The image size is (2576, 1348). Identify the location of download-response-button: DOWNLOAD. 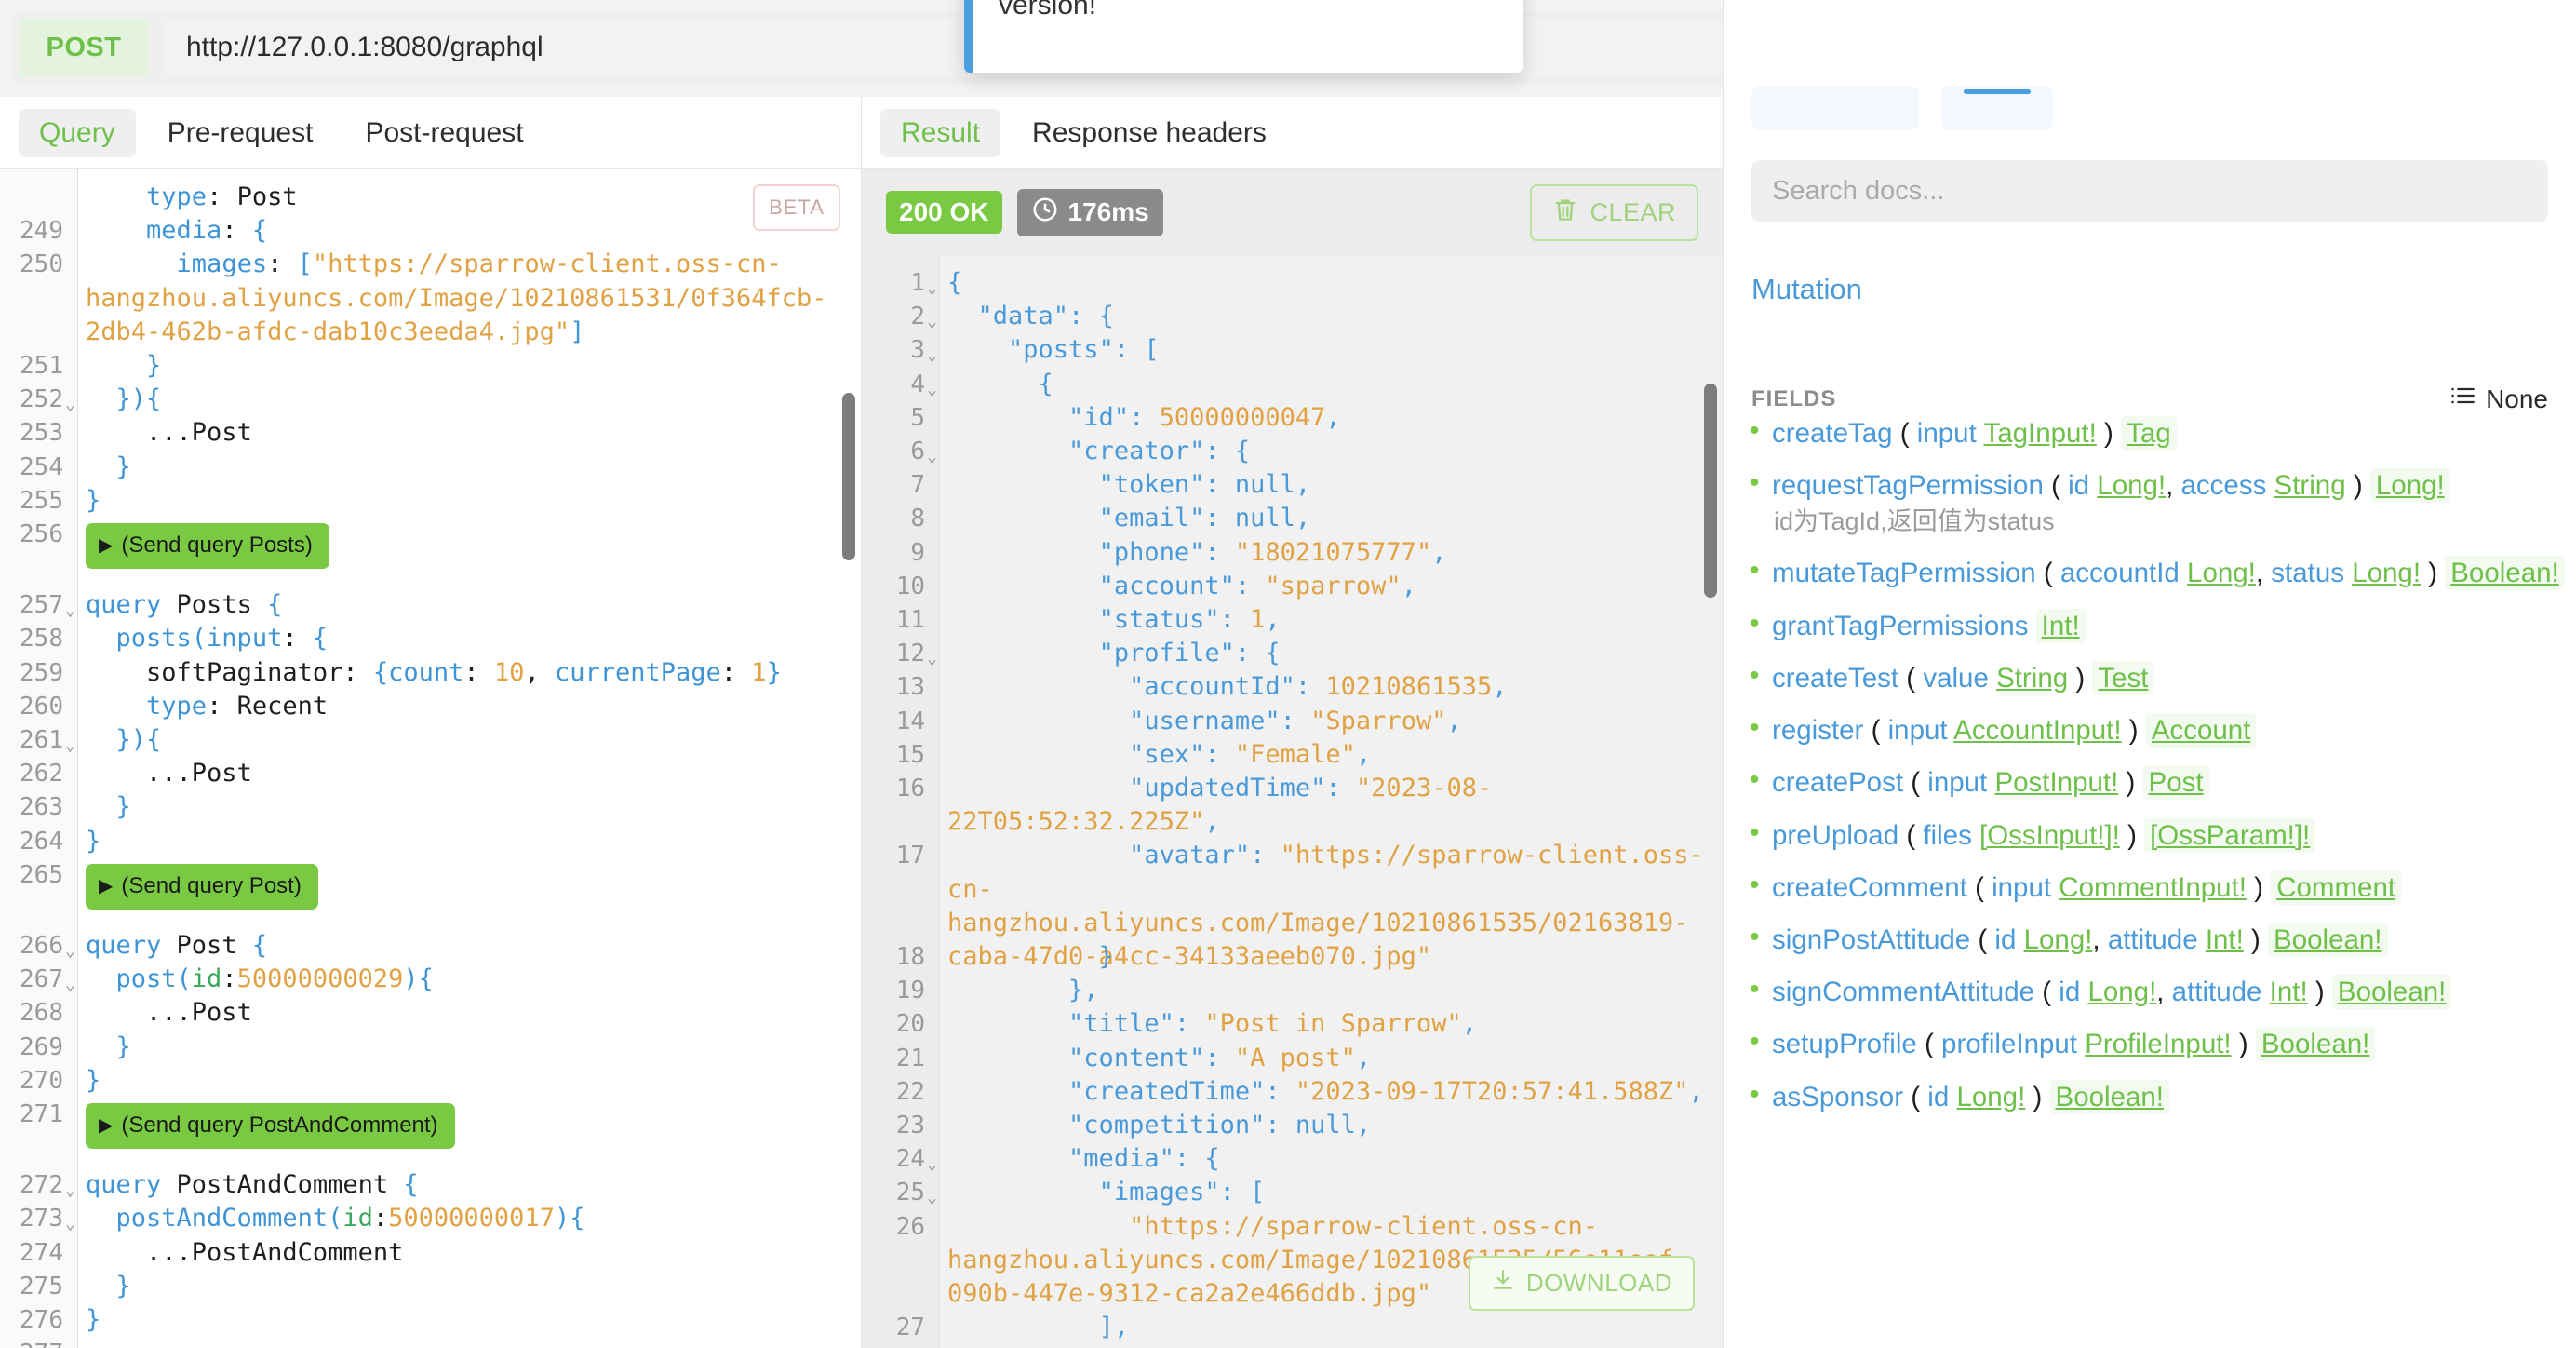
(1581, 1283).